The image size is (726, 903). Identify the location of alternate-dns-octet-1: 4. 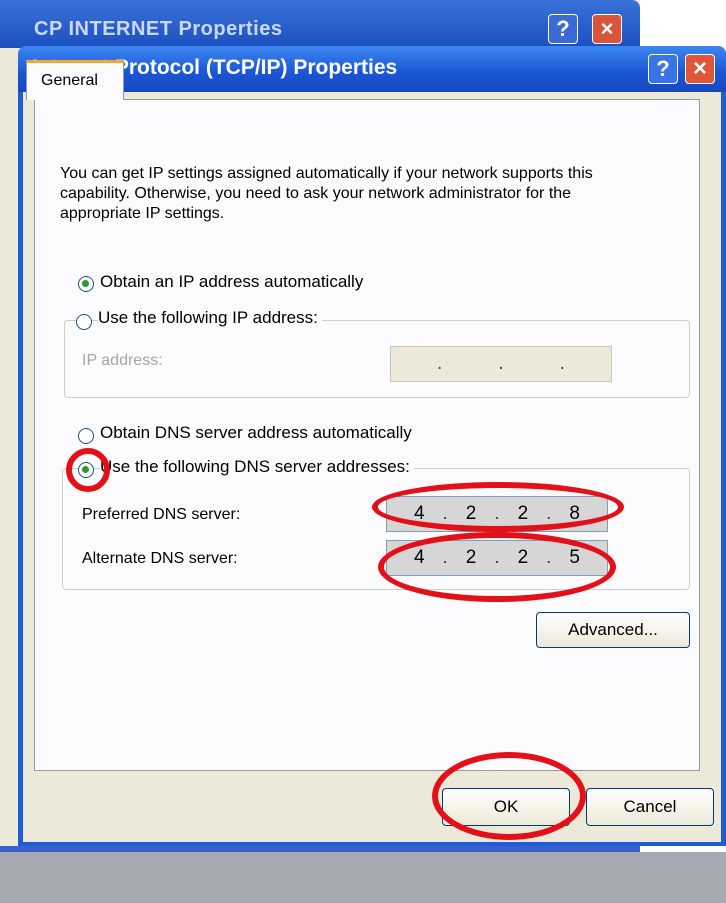
(419, 557).